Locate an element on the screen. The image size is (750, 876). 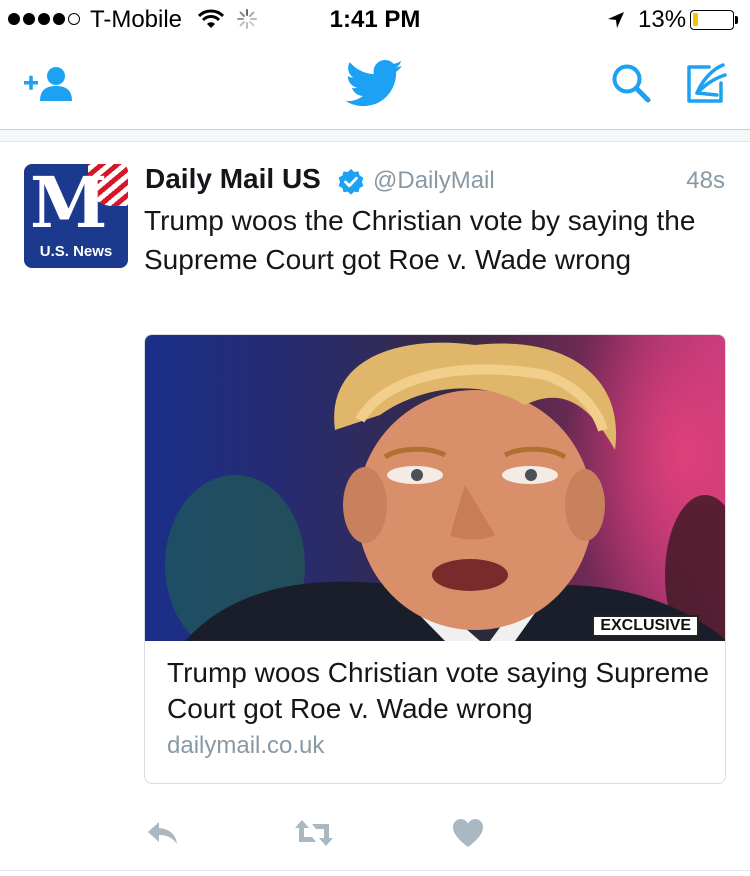
battery-nub is located at coordinates (736, 20).